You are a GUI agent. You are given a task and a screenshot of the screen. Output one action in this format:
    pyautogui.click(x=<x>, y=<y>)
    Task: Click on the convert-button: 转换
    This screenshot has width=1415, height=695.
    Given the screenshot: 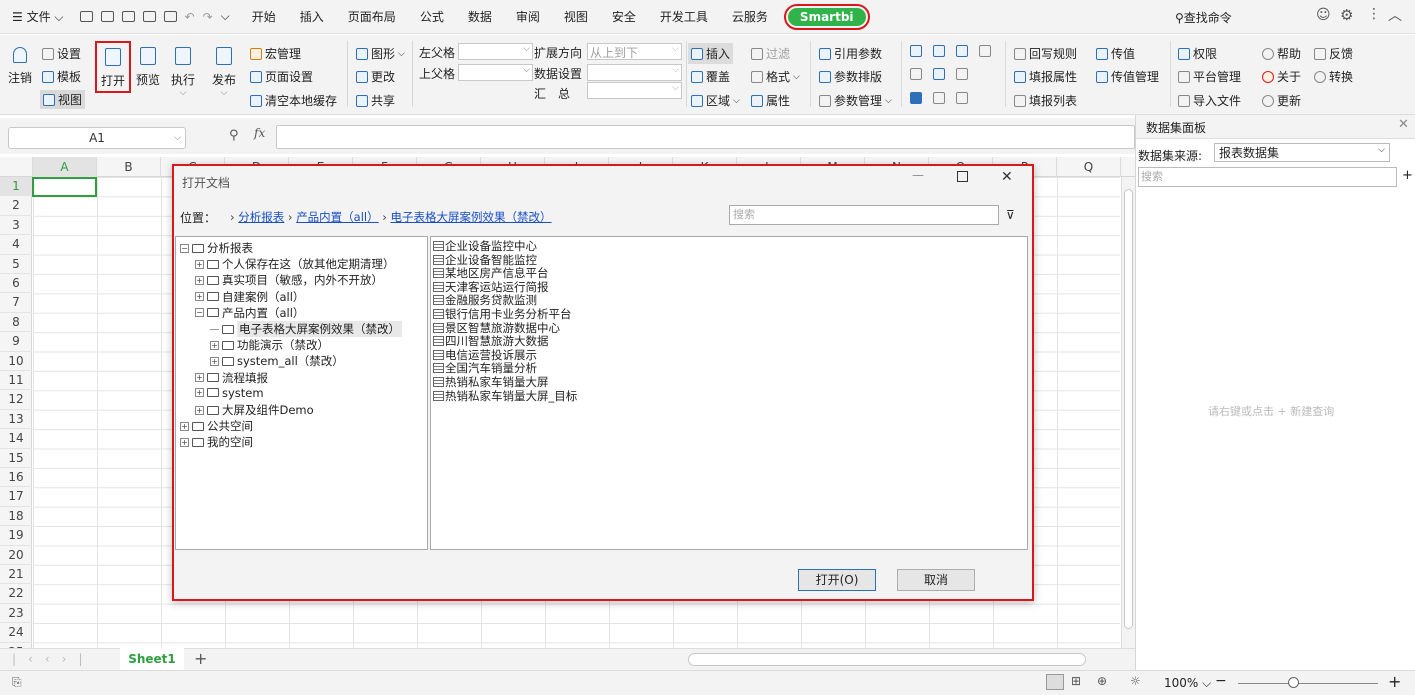 What is the action you would take?
    pyautogui.click(x=1333, y=76)
    